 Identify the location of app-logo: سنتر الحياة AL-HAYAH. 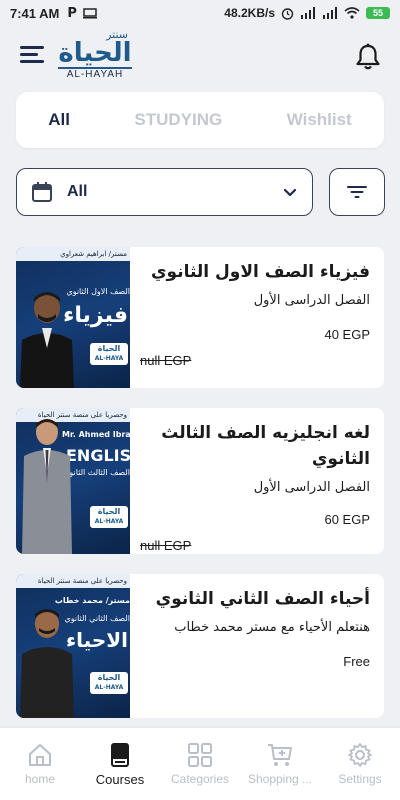
(95, 57).